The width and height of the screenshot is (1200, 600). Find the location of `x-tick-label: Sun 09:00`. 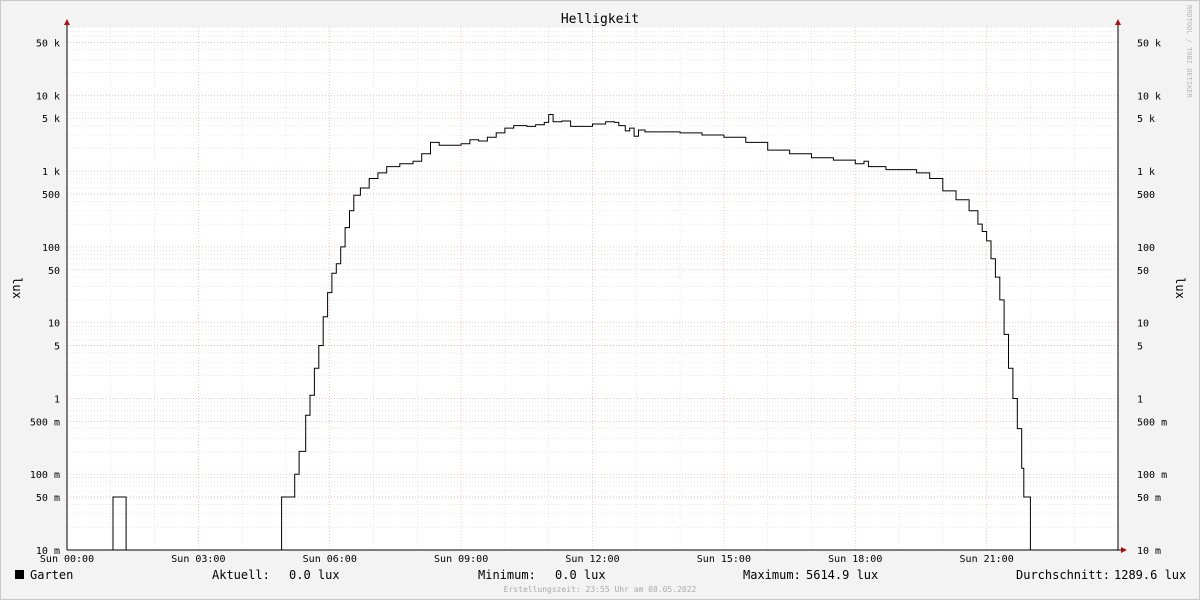

x-tick-label: Sun 09:00 is located at coordinates (461, 559).